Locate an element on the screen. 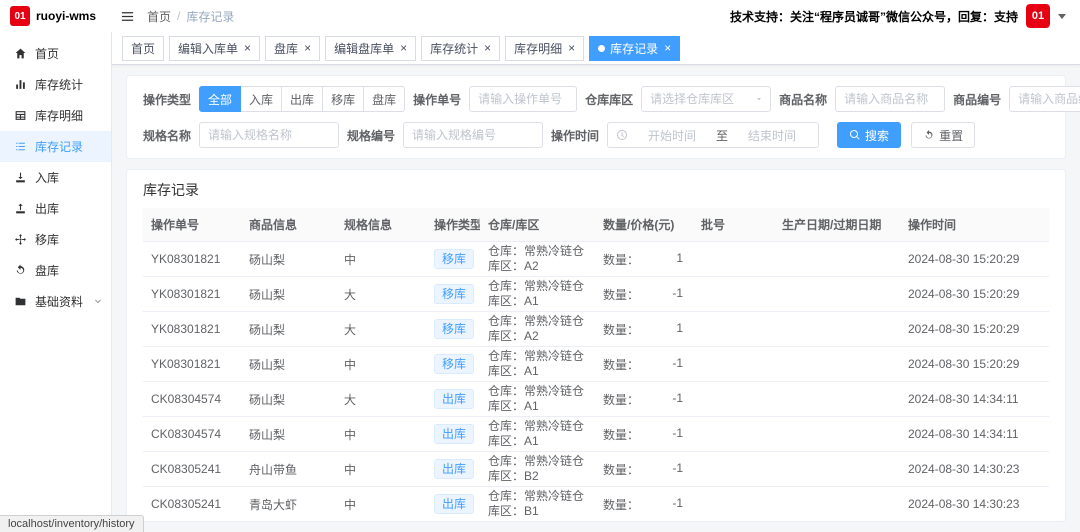 This screenshot has height=532, width=1080. cell-product: 舟山带鱼 is located at coordinates (288, 522).